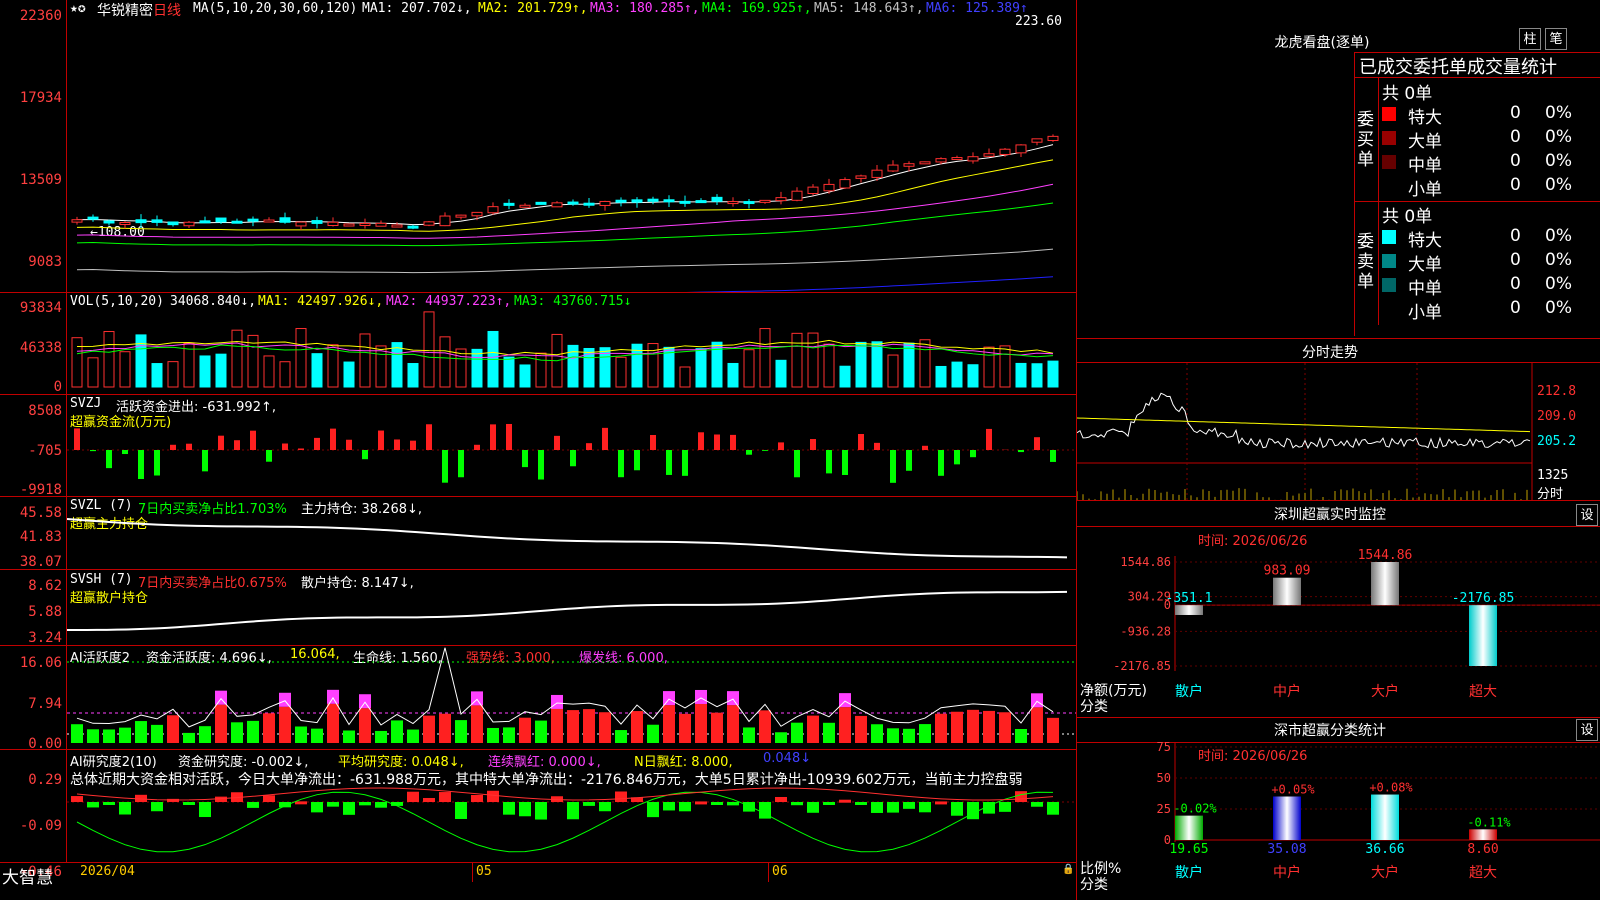 Image resolution: width=1600 pixels, height=900 pixels. I want to click on category-label: 中户, so click(1287, 872).